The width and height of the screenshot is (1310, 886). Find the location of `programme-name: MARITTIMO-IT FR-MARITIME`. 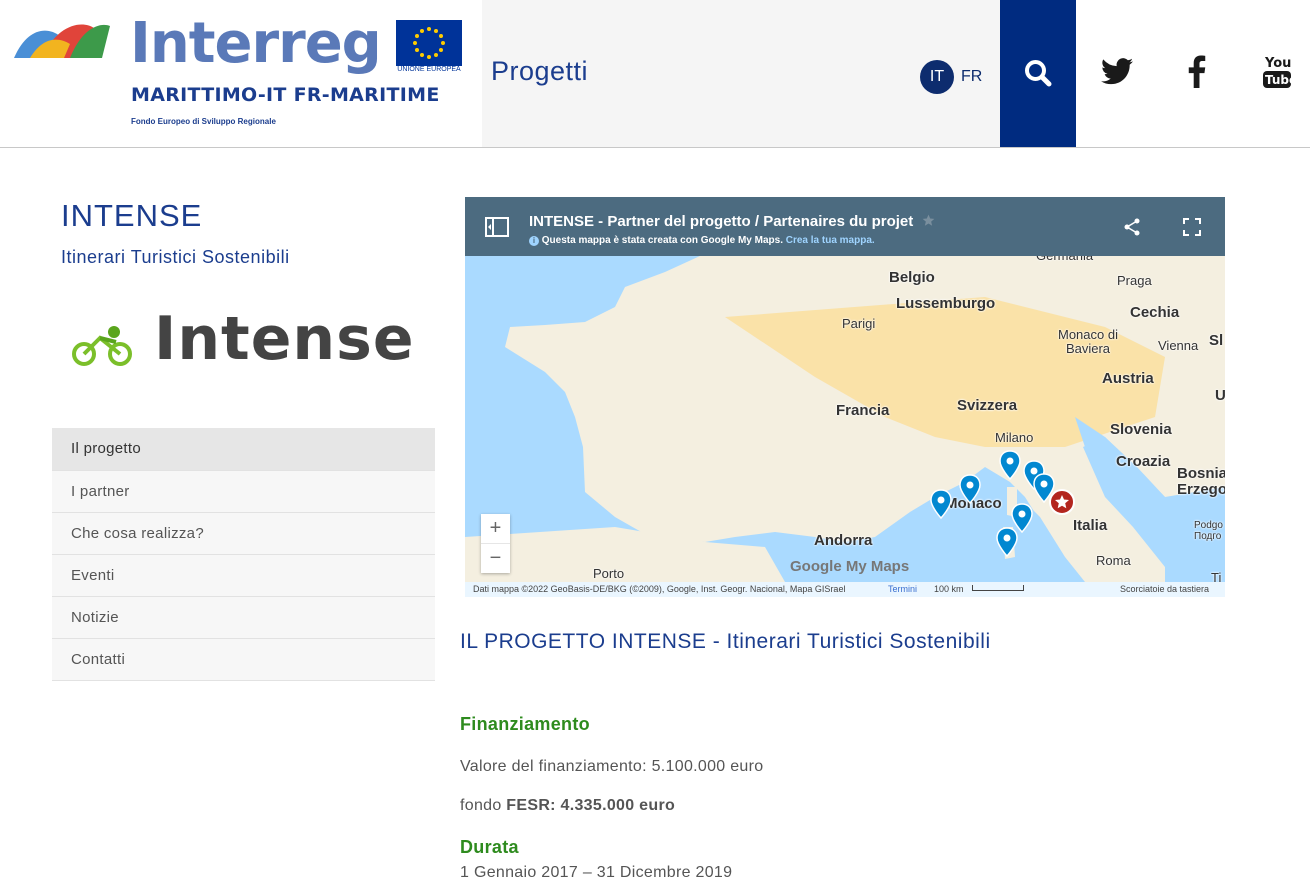

programme-name: MARITTIMO-IT FR-MARITIME is located at coordinates (285, 95).